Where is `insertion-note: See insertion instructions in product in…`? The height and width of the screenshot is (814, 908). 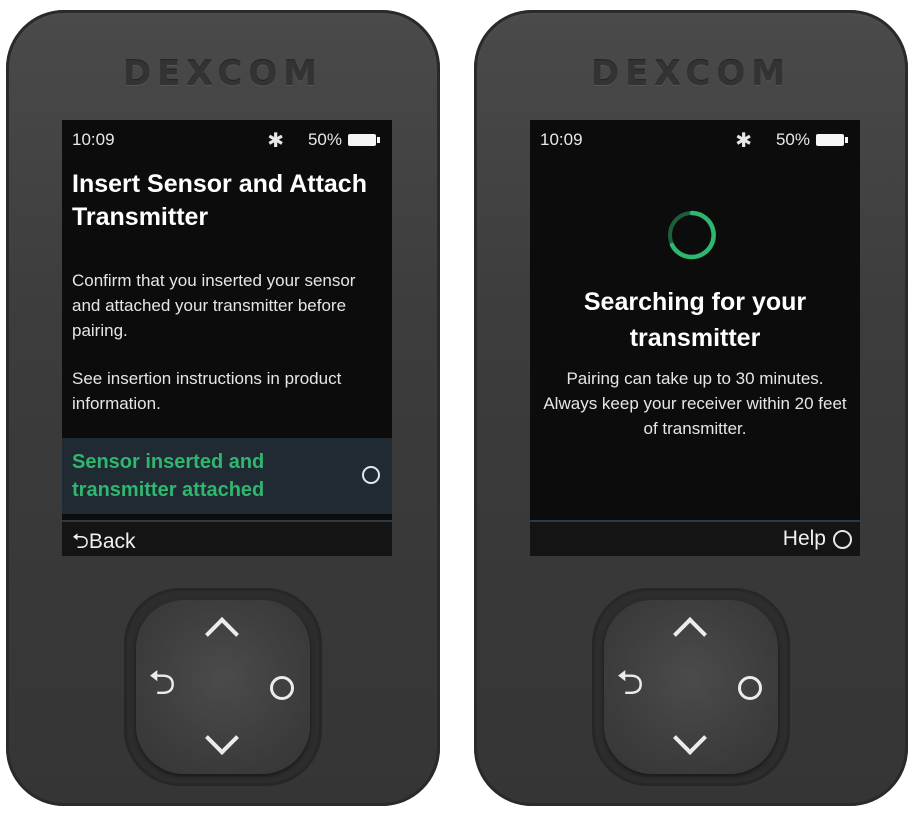 insertion-note: See insertion instructions in product in… is located at coordinates (207, 391).